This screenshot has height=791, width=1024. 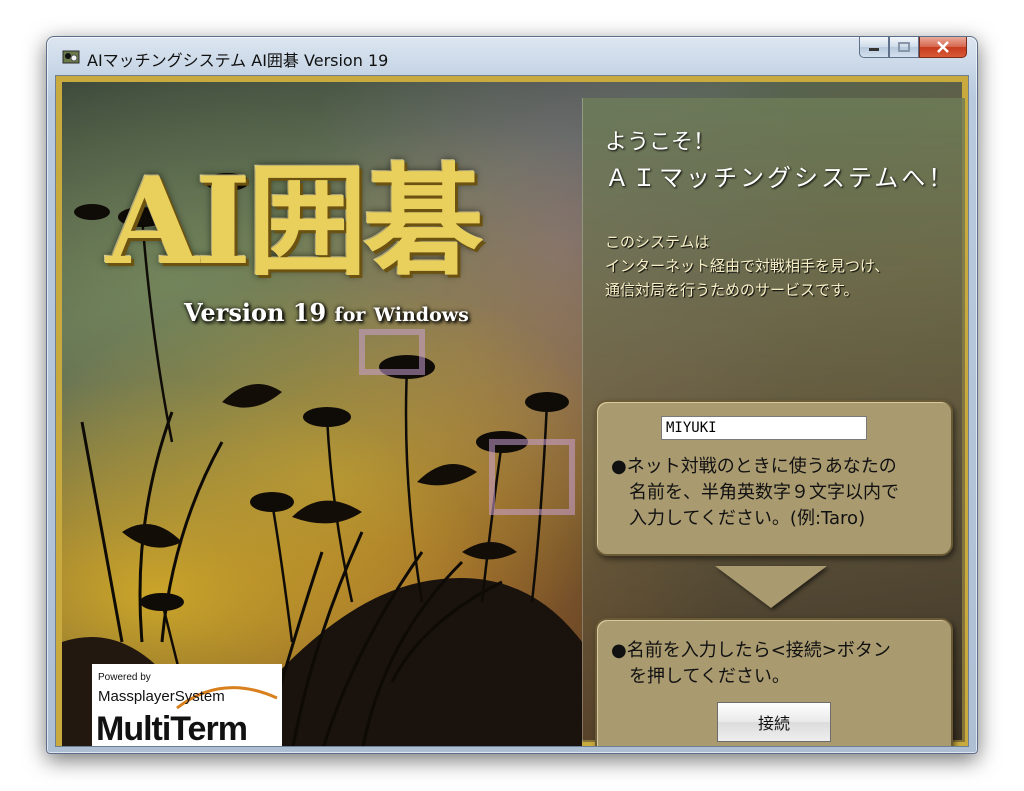 What do you see at coordinates (754, 466) in the screenshot?
I see `instruction-line: ●ネット対戦のときに使うあなたの` at bounding box center [754, 466].